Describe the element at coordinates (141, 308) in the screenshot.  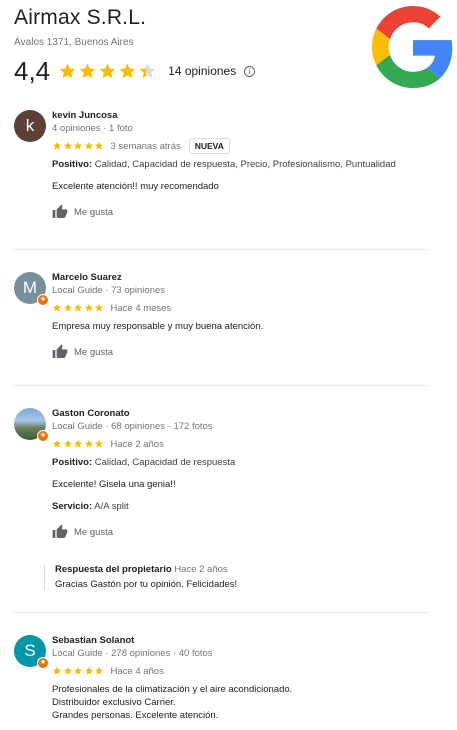
I see `review-time: Hace 4 meses` at that location.